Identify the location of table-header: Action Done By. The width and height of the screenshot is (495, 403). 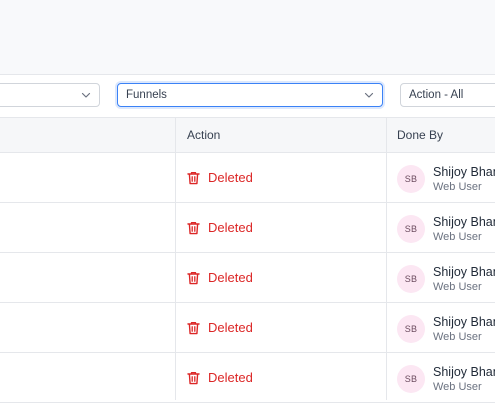
(247, 135).